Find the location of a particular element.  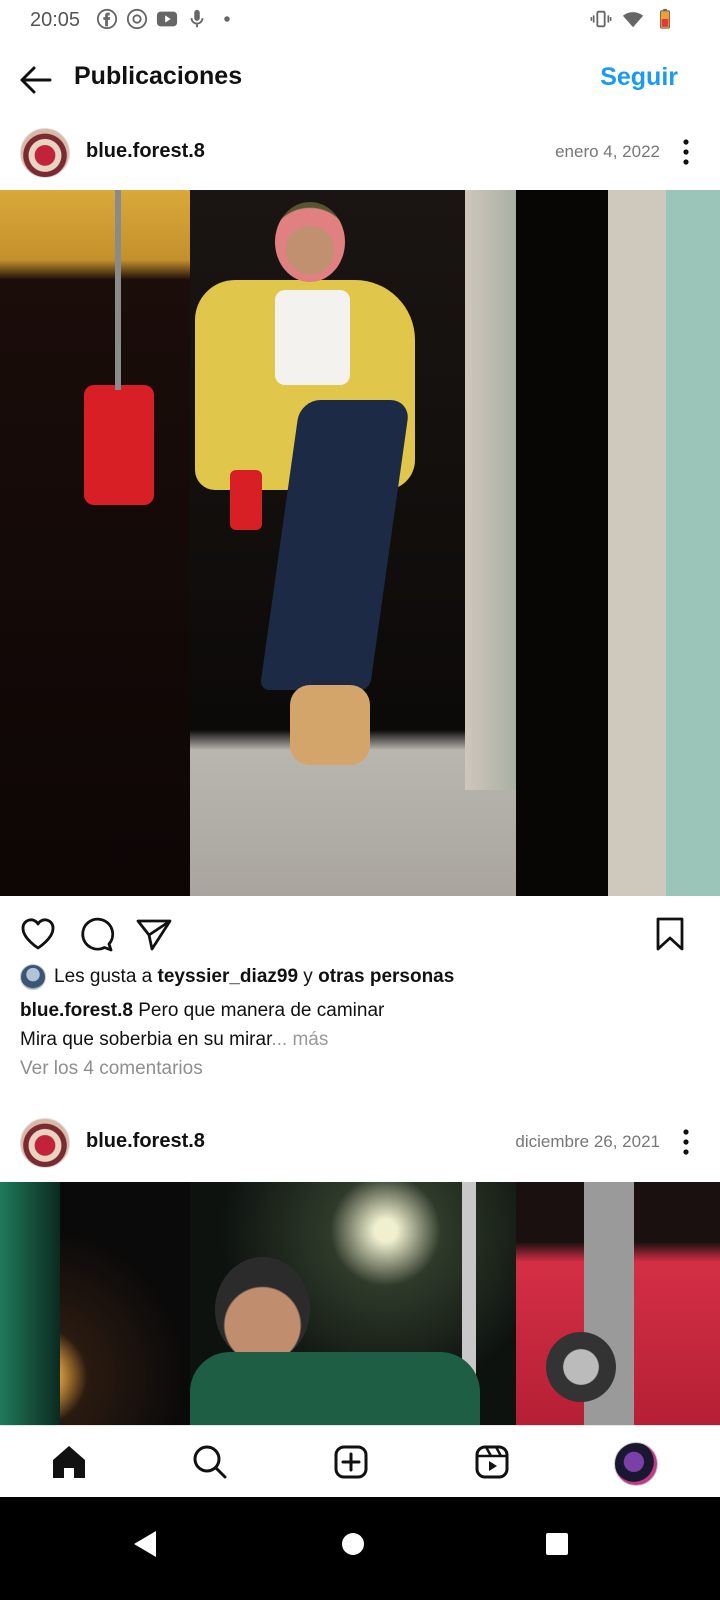

system-status-icons is located at coordinates (633, 19).